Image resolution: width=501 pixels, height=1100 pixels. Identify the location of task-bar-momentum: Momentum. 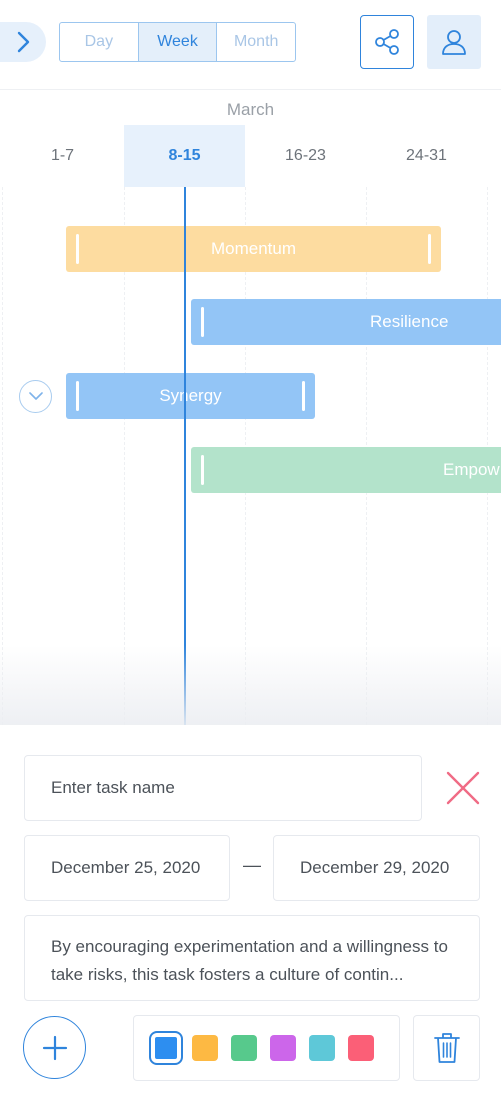
(253, 249).